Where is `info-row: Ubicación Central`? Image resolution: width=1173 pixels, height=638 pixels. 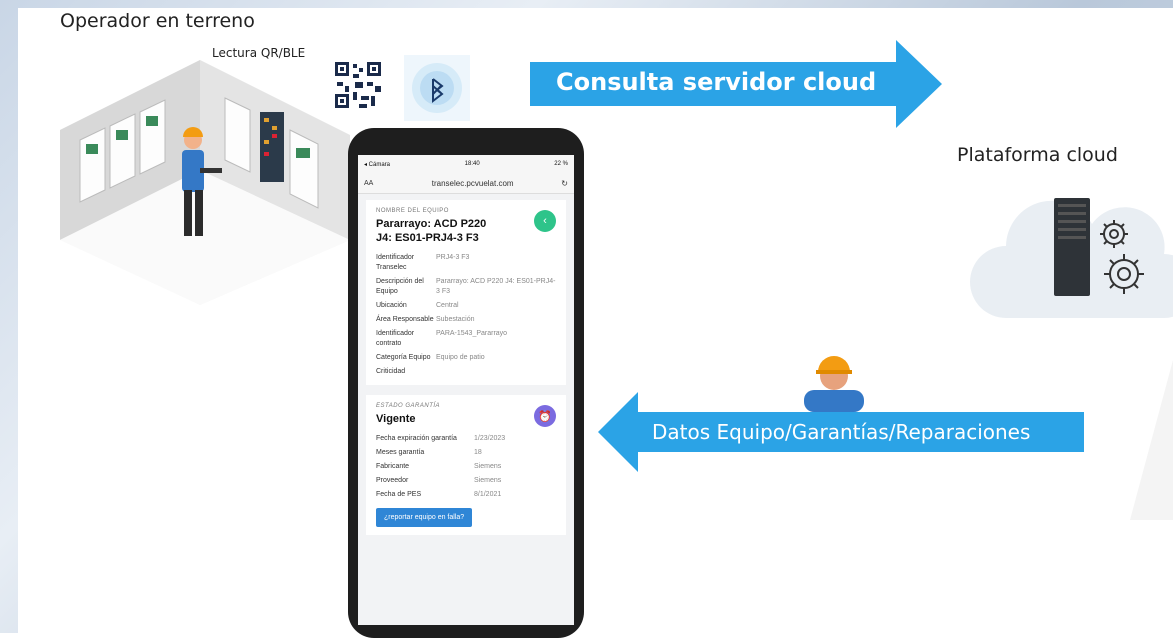
info-row: Ubicación Central is located at coordinates (417, 305).